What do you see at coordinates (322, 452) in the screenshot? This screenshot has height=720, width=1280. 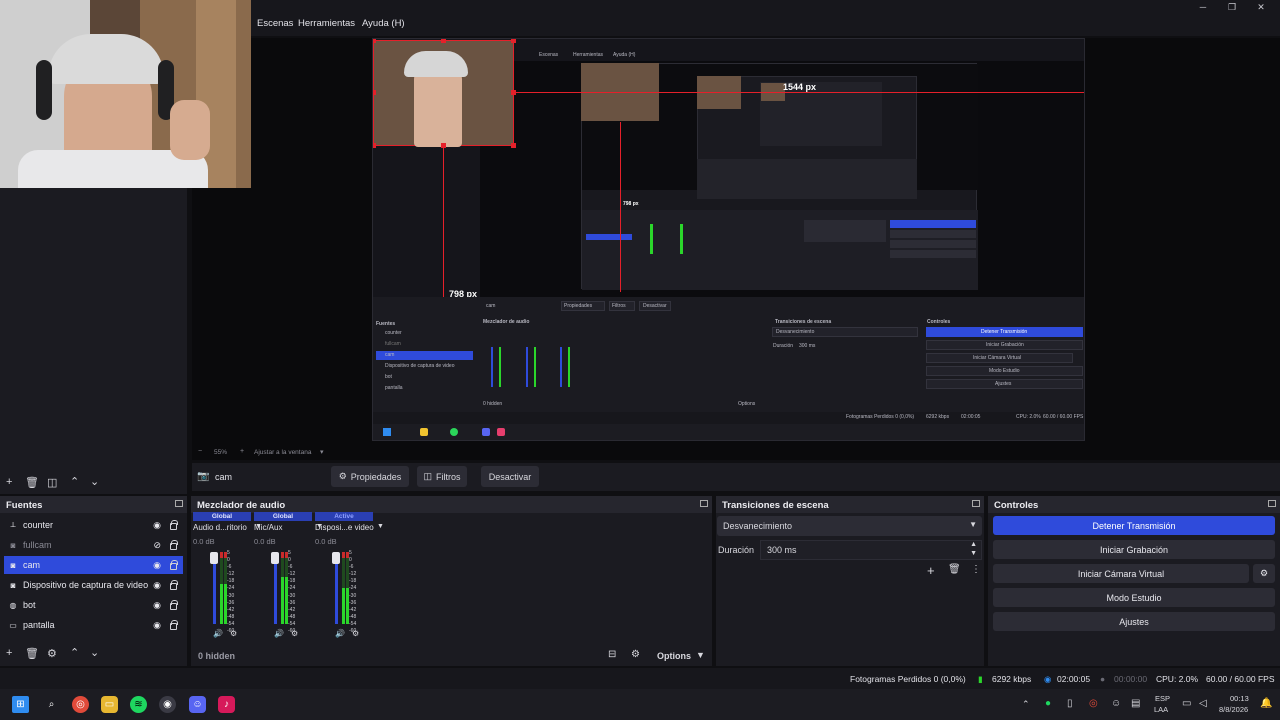 I see `chevron-down-icon: ▾` at bounding box center [322, 452].